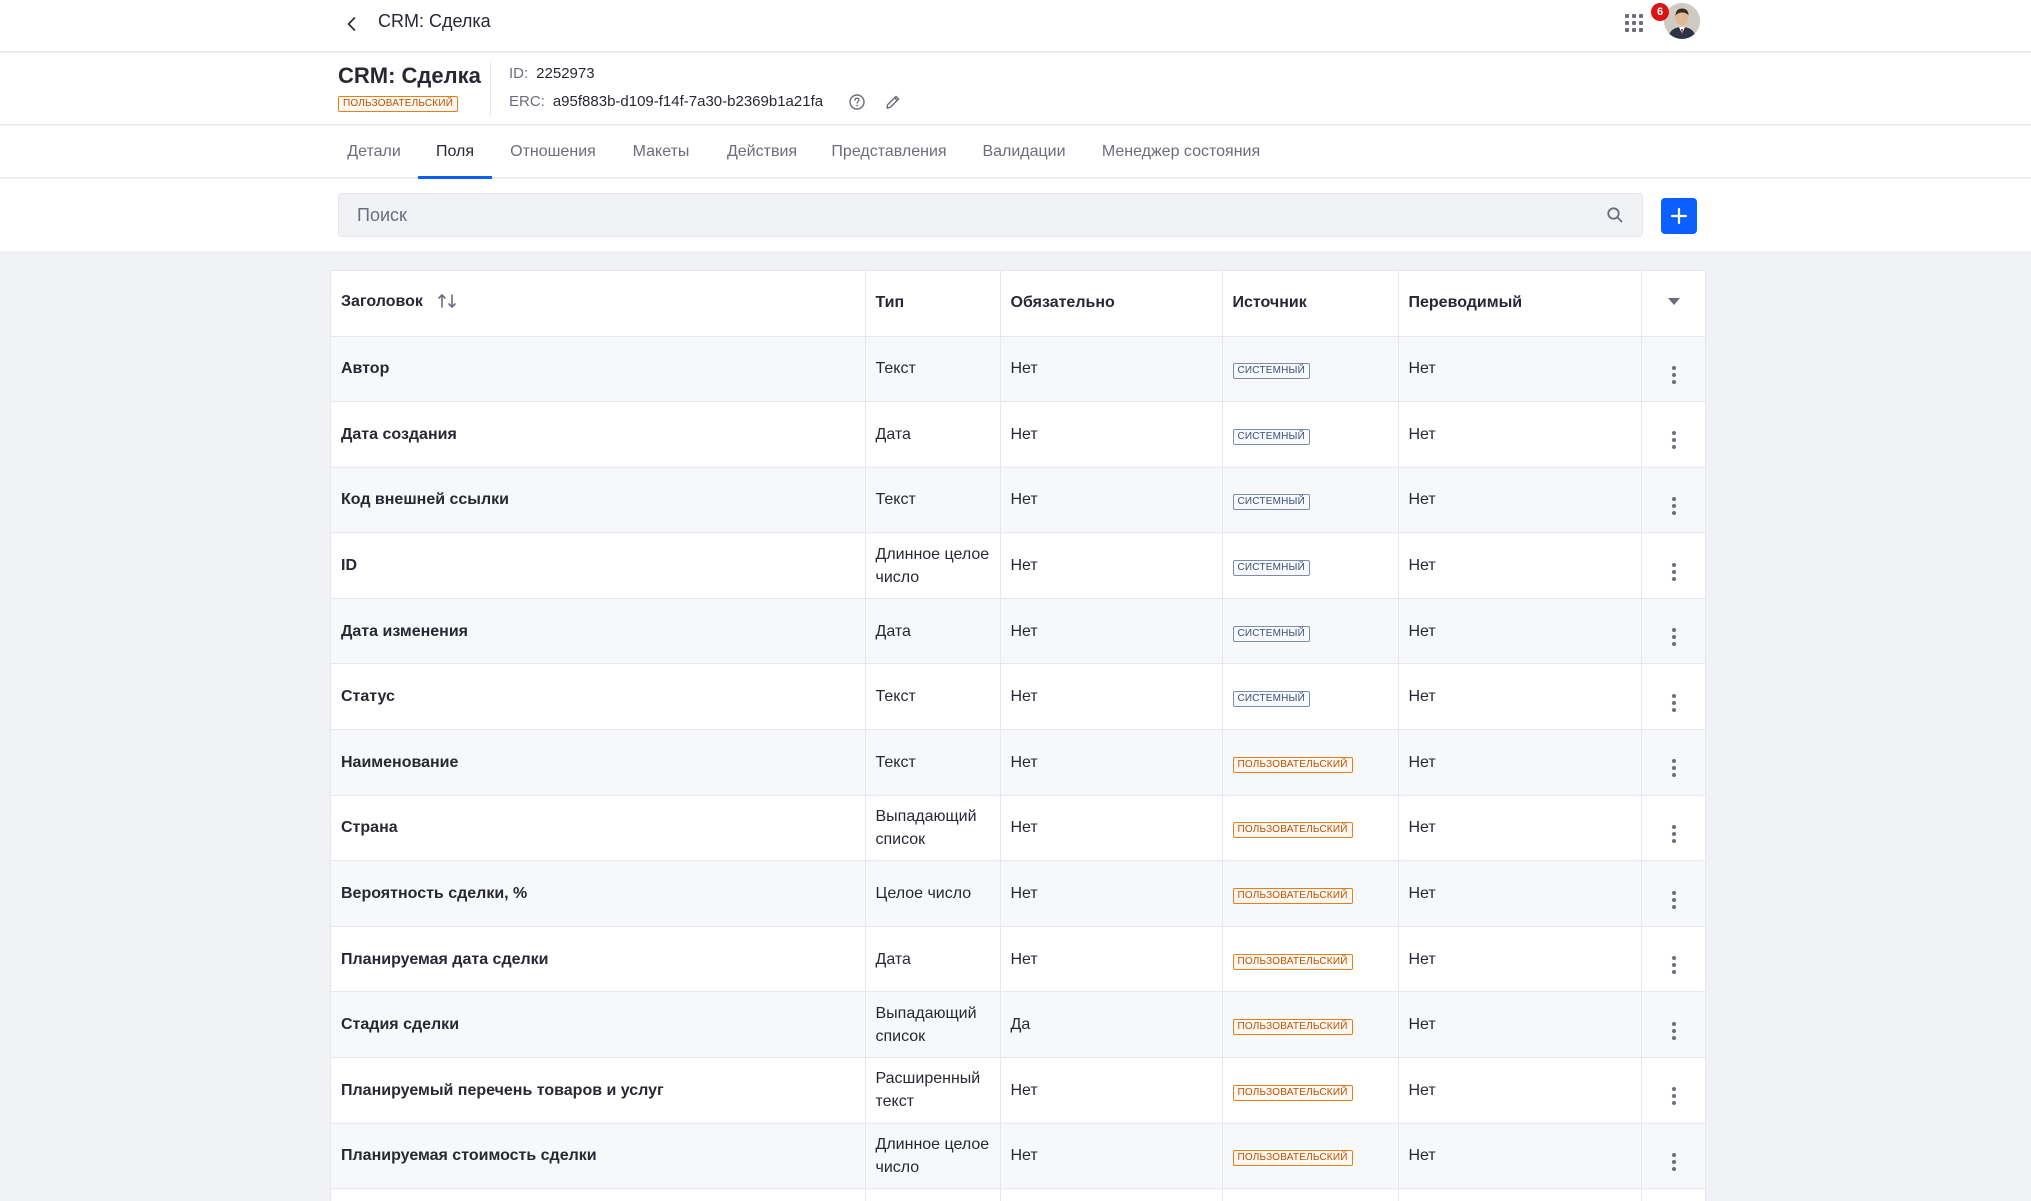 The height and width of the screenshot is (1201, 2031). Describe the element at coordinates (1660, 12) in the screenshot. I see `notification-count-badge: 6` at that location.